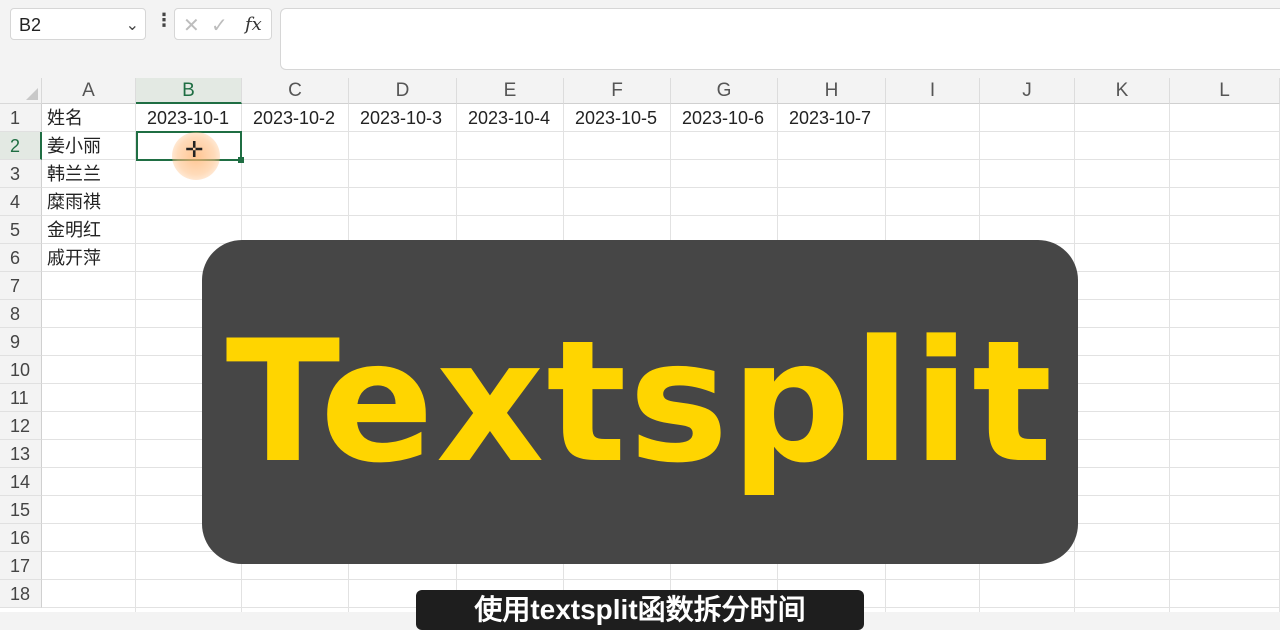 Image resolution: width=1280 pixels, height=630 pixels. What do you see at coordinates (723, 118) in the screenshot?
I see `cell-g1: 2023-10-6` at bounding box center [723, 118].